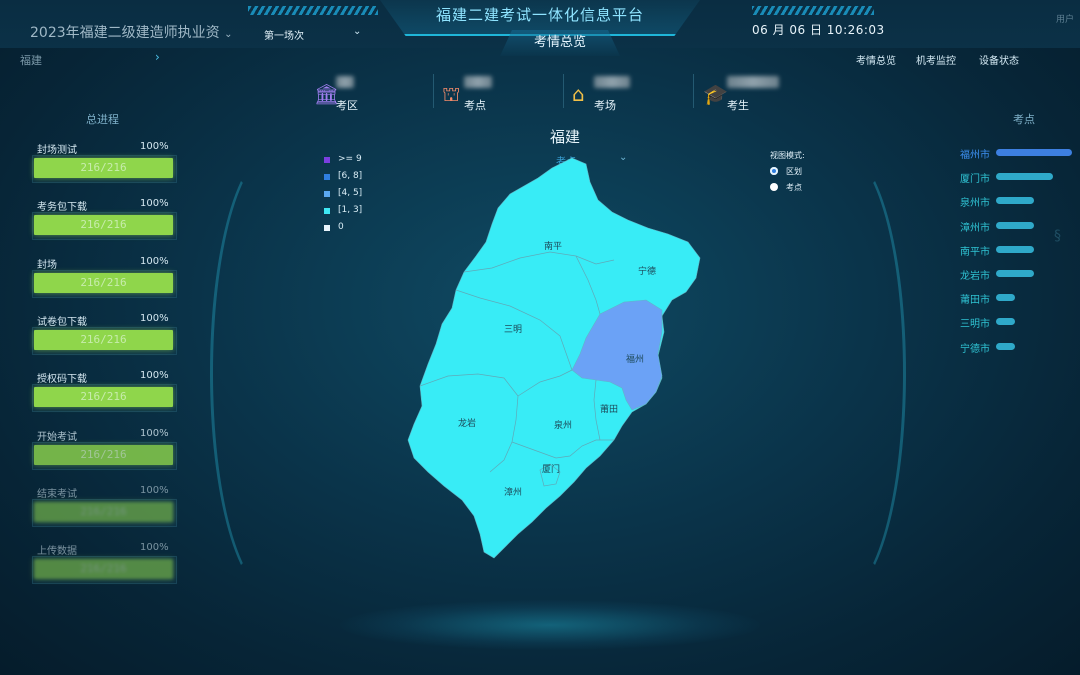 The width and height of the screenshot is (1080, 675). Describe the element at coordinates (553, 246) in the screenshot. I see `map-label-nanping: 南平` at that location.